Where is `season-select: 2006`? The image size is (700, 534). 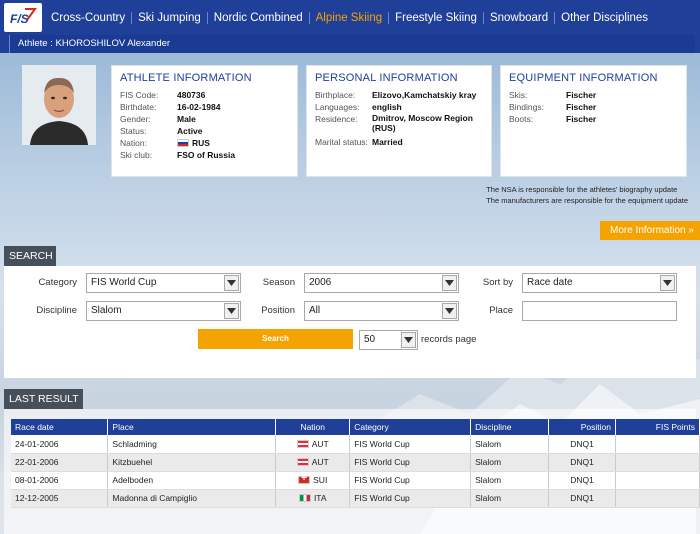 season-select: 2006 is located at coordinates (381, 283).